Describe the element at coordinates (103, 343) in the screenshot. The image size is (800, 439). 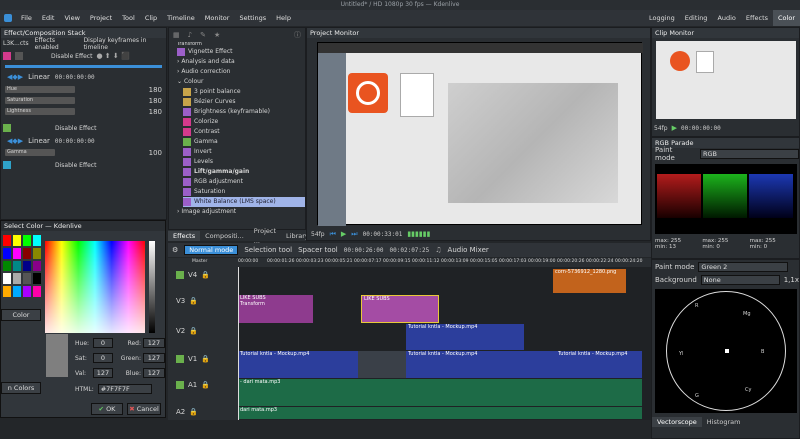
I see `hue-spin: 0` at that location.